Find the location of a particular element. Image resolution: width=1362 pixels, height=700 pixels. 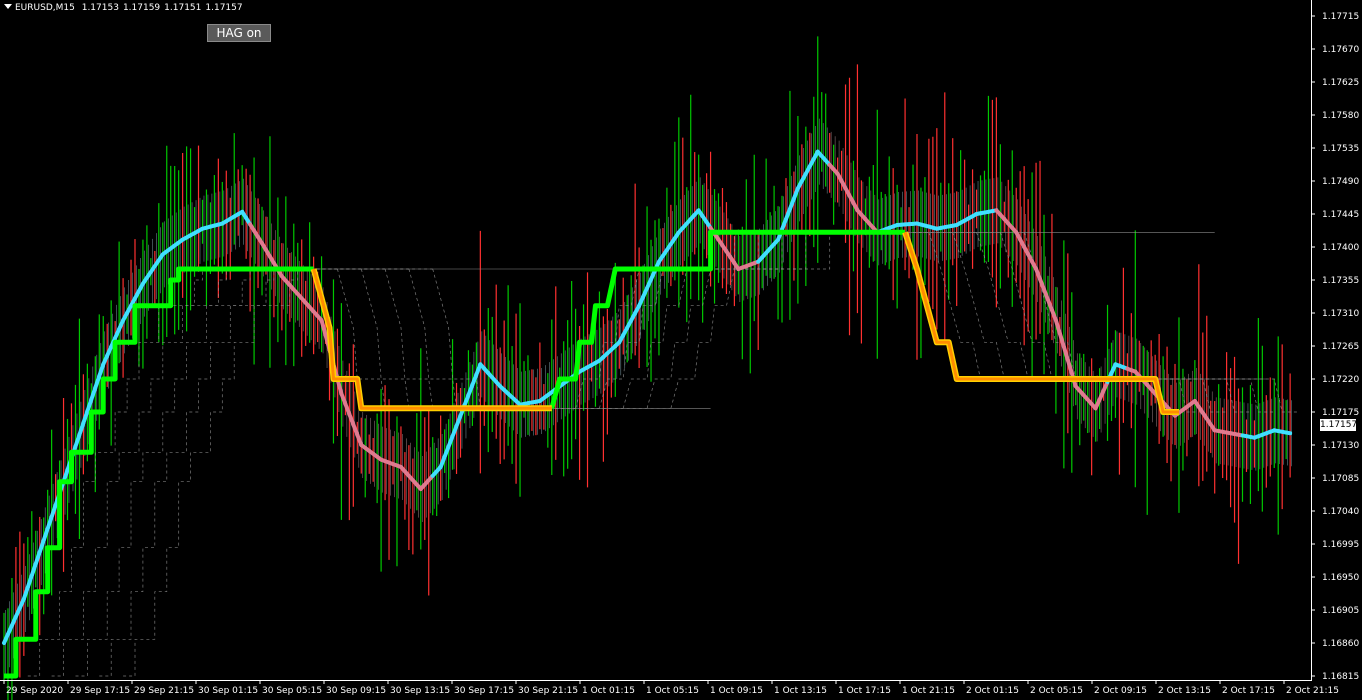

time-tick-label: 30 Sep 13:15 is located at coordinates (420, 691).